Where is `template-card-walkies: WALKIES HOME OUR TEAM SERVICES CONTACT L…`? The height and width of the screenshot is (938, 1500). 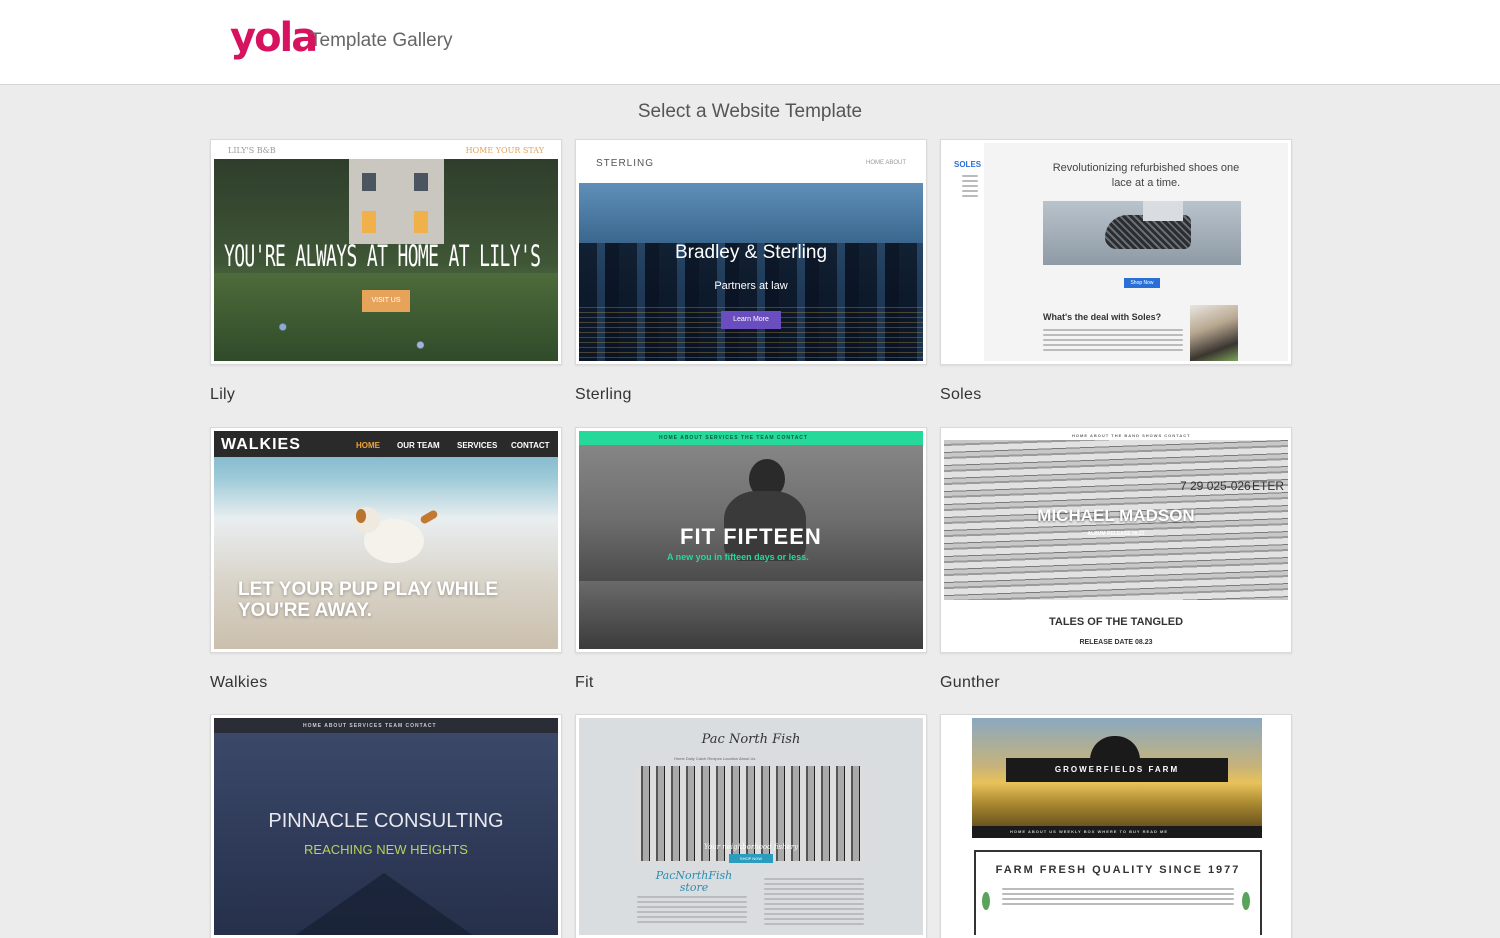
template-card-walkies: WALKIES HOME OUR TEAM SERVICES CONTACT L… is located at coordinates (386, 540).